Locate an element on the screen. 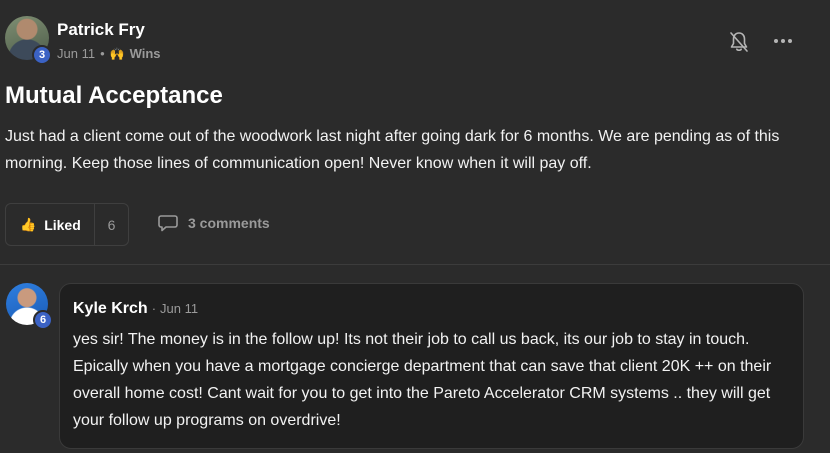 This screenshot has width=830, height=453. raised-hands-icon: 🙌 is located at coordinates (117, 53).